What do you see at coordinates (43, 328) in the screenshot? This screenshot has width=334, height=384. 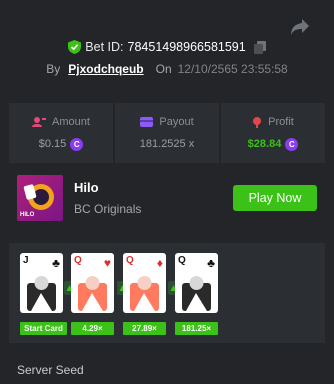 I see `multiplier-badge: Start Card` at bounding box center [43, 328].